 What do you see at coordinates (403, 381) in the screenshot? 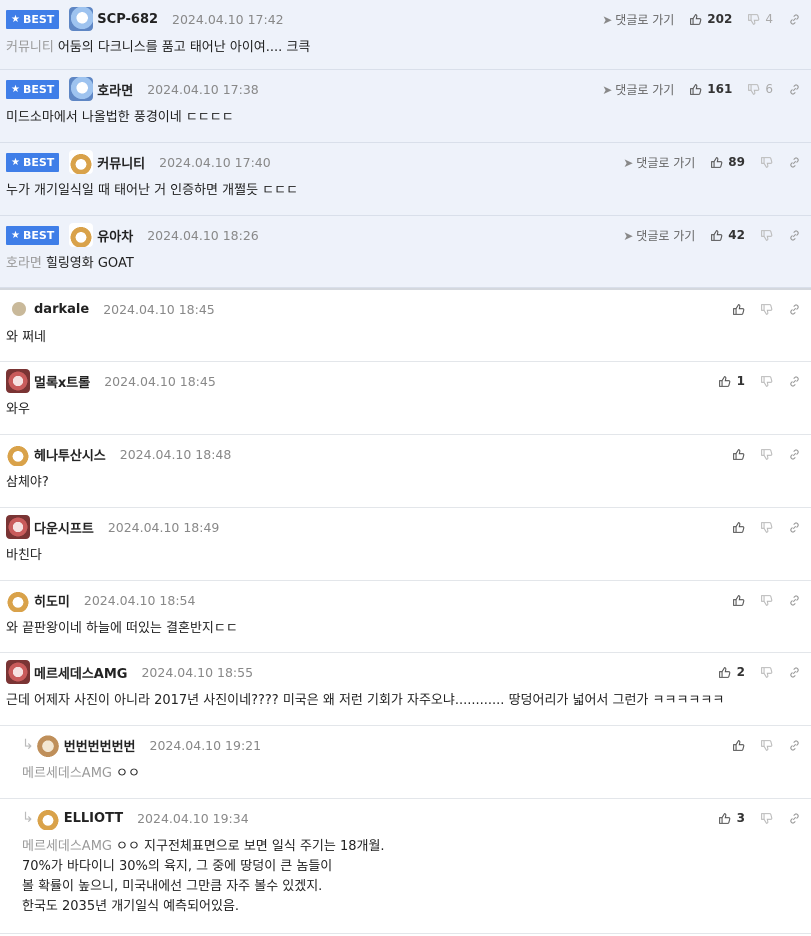
I see `comment-header: 멀록x트롤 2024.04.10 18:45 1` at bounding box center [403, 381].